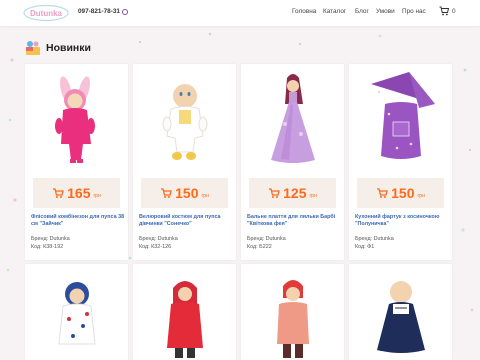  I want to click on section-header: Новинки, so click(58, 48).